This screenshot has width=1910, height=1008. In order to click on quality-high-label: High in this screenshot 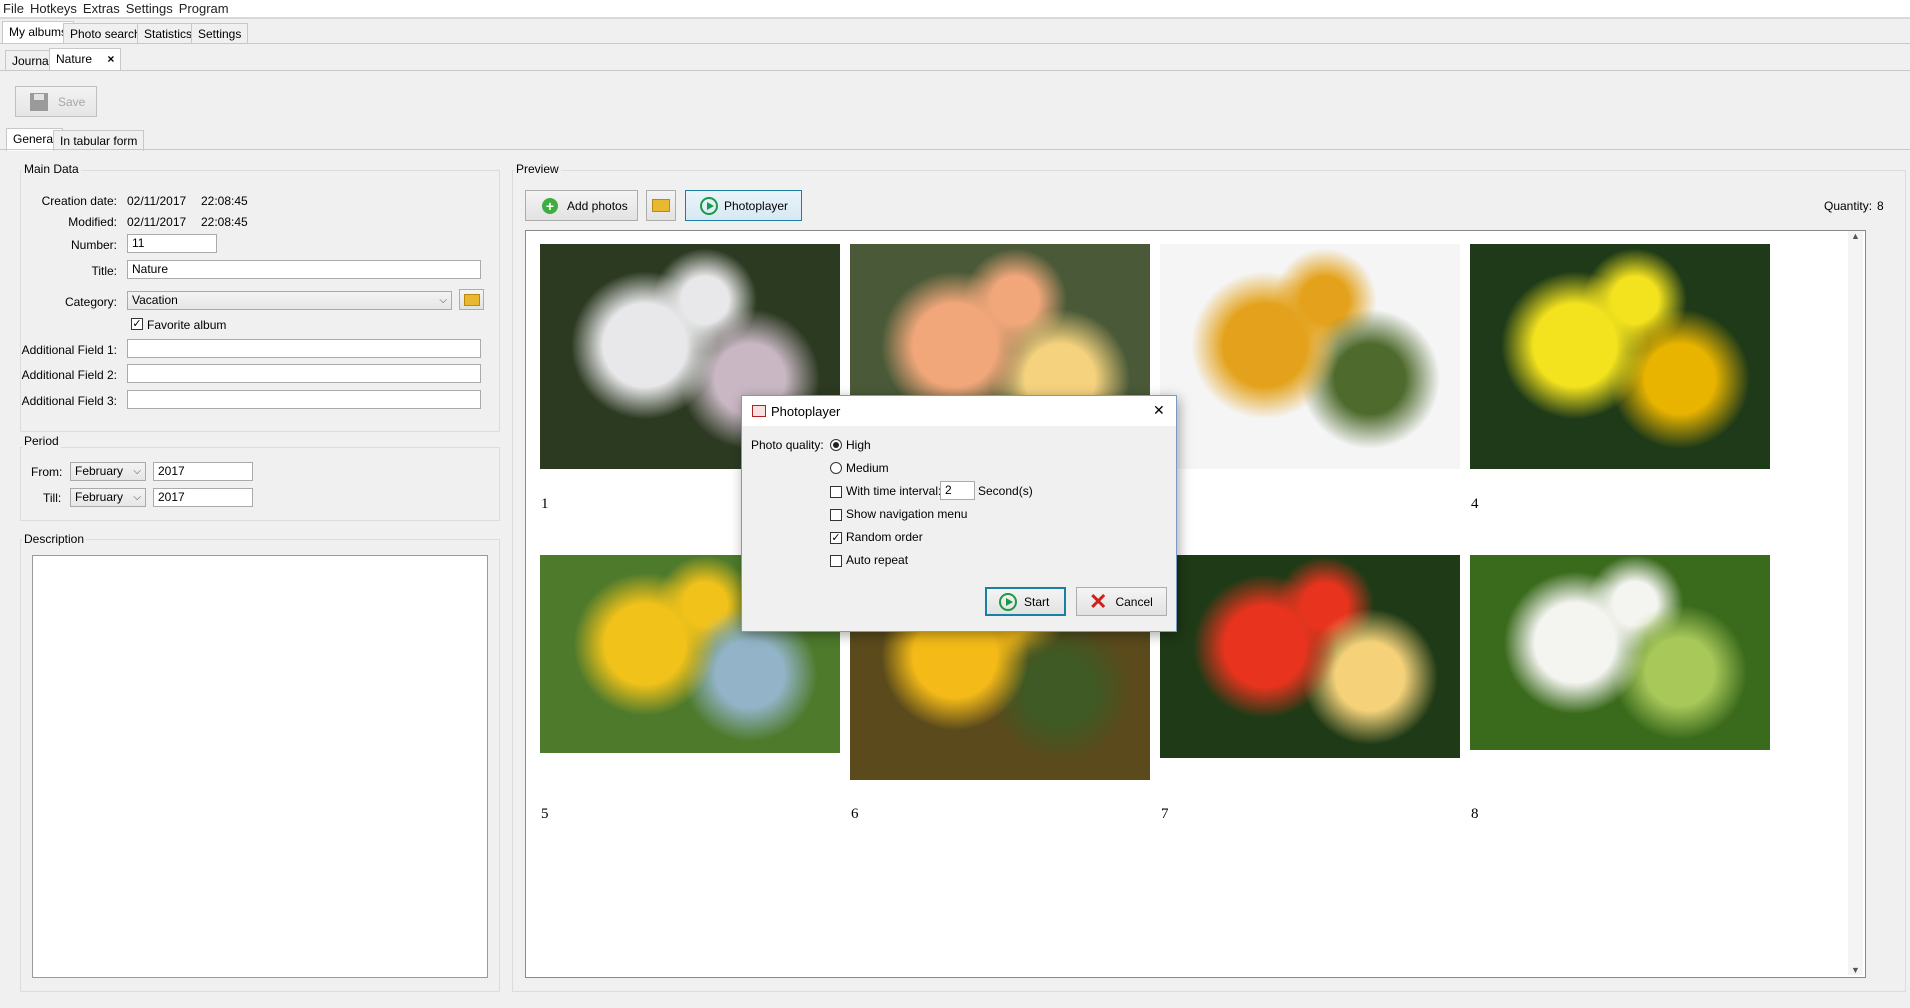, I will do `click(858, 445)`.